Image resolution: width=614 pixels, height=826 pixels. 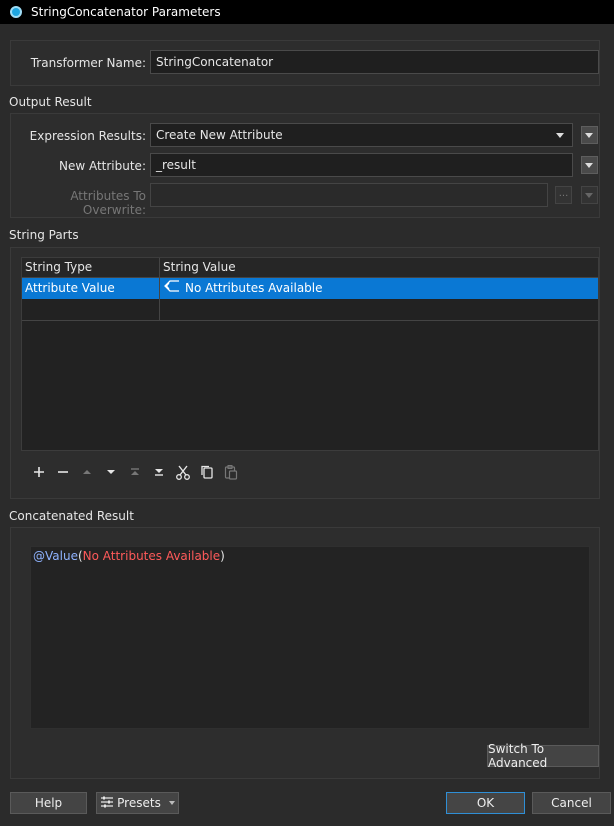 What do you see at coordinates (231, 472) in the screenshot?
I see `paste-icon` at bounding box center [231, 472].